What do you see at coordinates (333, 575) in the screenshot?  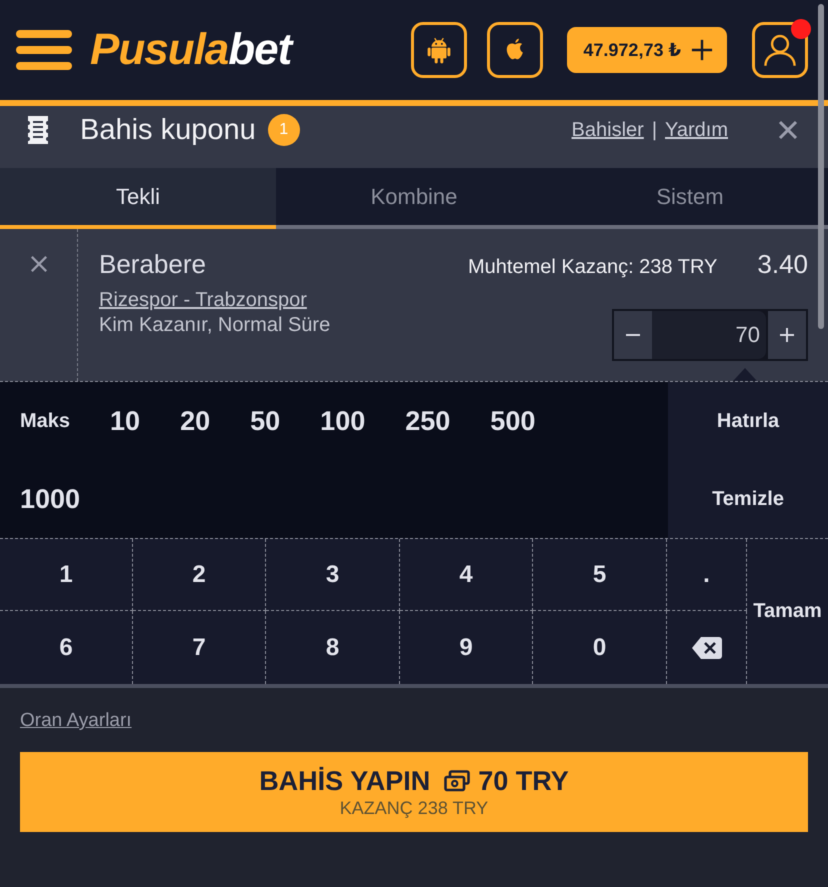 I see `keypad-key: 3` at bounding box center [333, 575].